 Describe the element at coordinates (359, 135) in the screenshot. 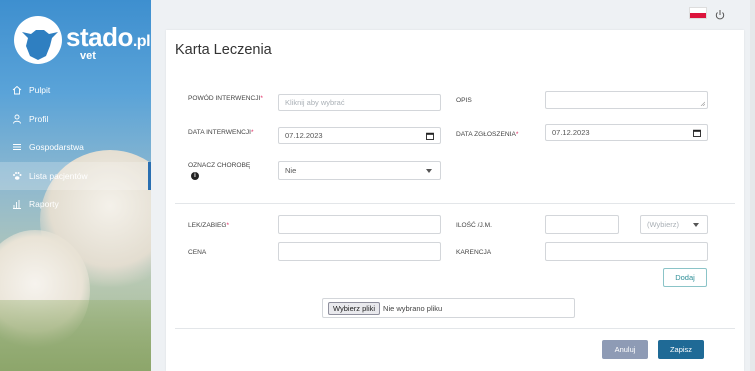

I see `data-interwencji-input: 07.12.2023` at that location.